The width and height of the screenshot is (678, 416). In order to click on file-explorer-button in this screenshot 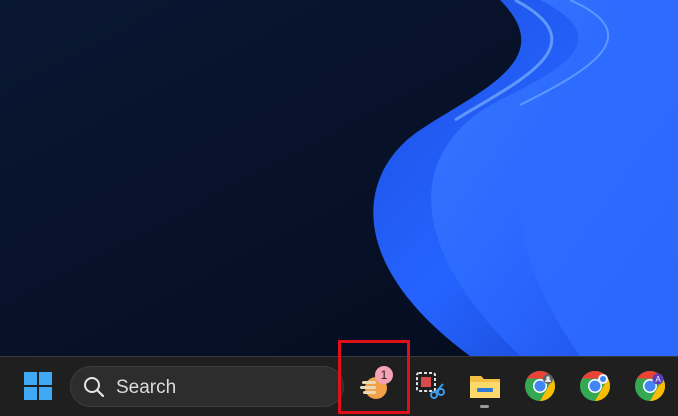, I will do `click(485, 386)`.